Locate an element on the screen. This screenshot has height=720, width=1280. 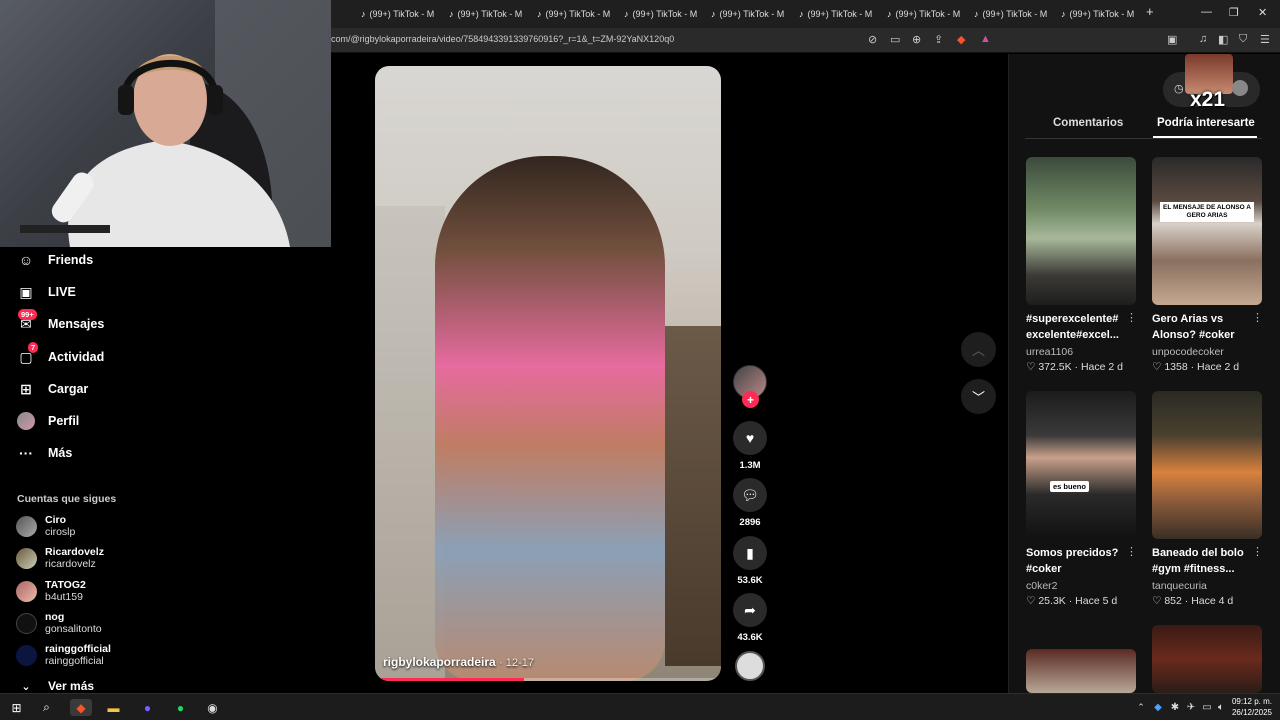
network-icon: ▭ is located at coordinates (1207, 707).